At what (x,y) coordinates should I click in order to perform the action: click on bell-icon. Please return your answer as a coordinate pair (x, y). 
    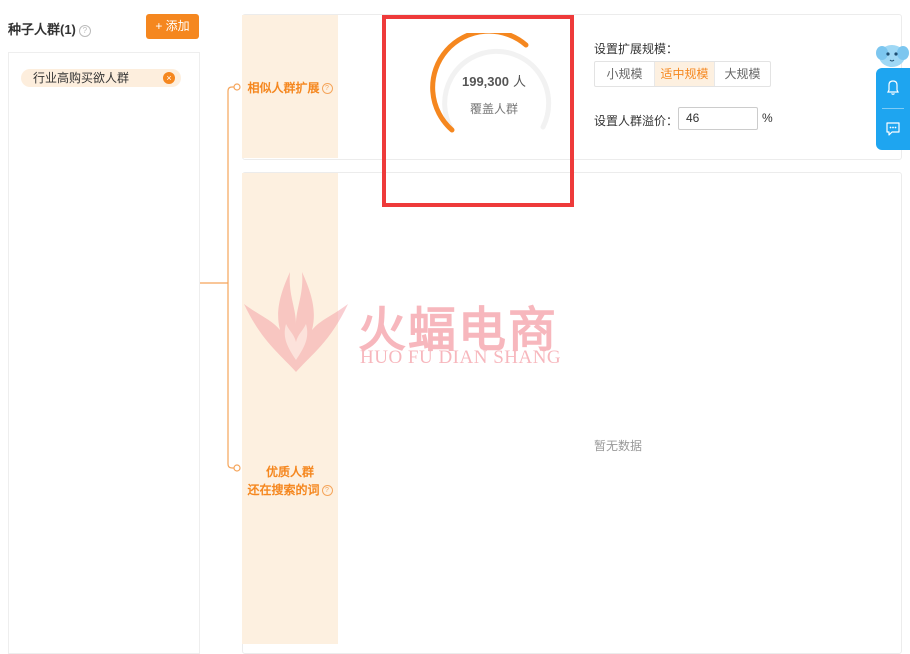
    Looking at the image, I should click on (893, 87).